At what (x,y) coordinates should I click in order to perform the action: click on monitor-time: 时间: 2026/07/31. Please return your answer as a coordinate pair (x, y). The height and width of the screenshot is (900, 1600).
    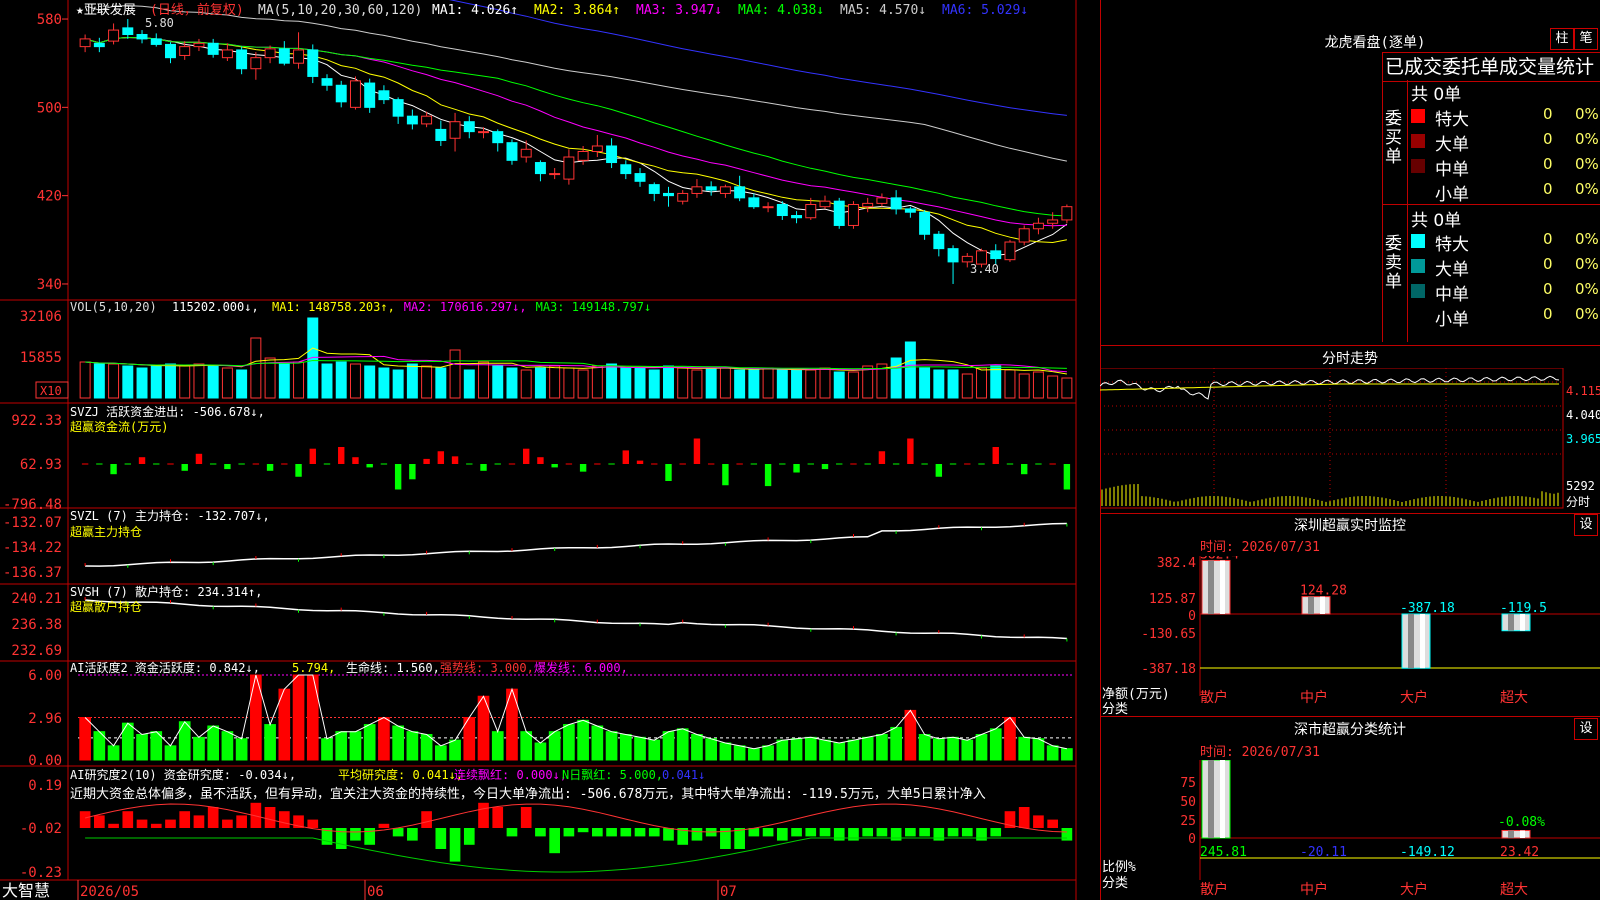
    Looking at the image, I should click on (1260, 547).